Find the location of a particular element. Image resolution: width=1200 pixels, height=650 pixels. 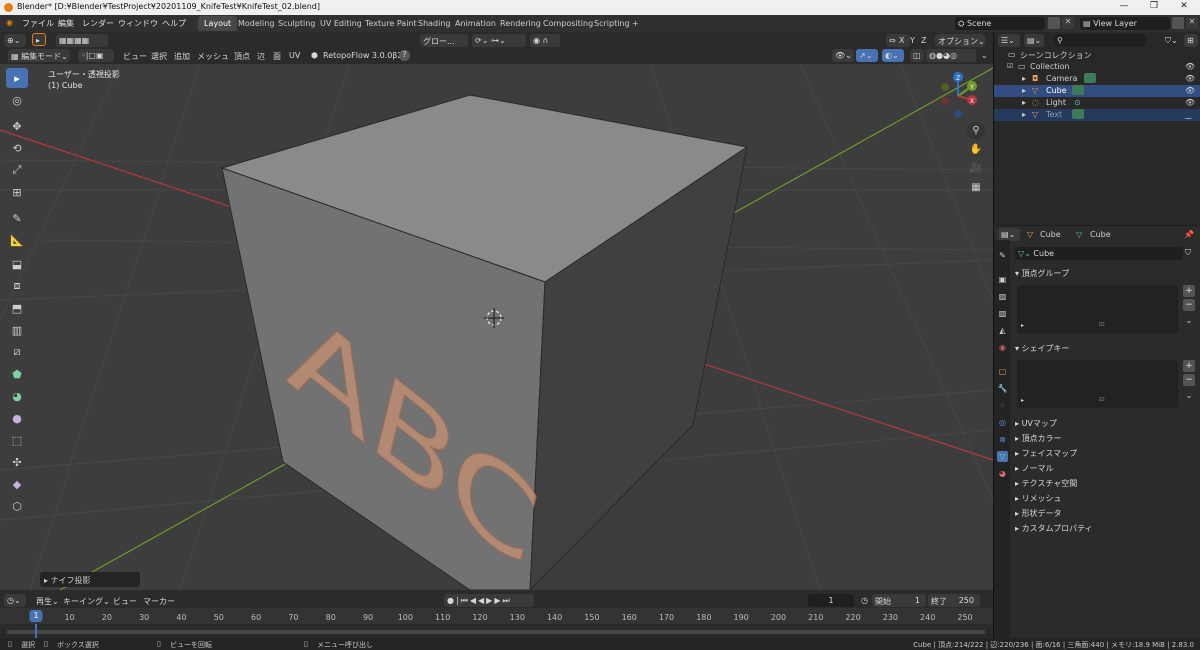

light-data-icon: ⊙ is located at coordinates (1077, 102).